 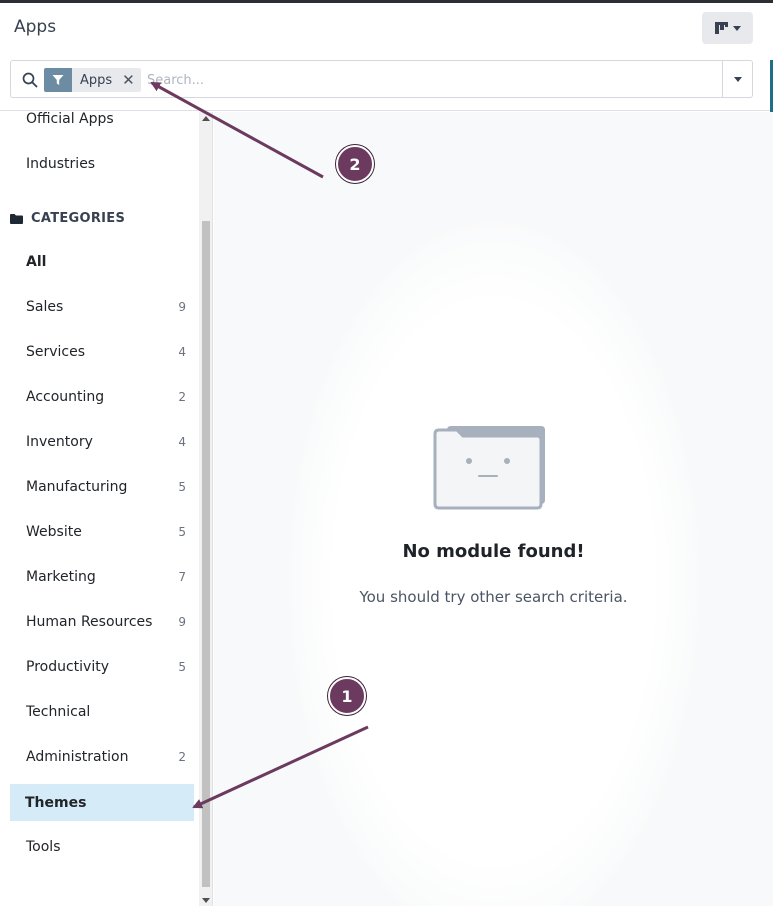 I want to click on sidebar-item-all: All, so click(x=102, y=261).